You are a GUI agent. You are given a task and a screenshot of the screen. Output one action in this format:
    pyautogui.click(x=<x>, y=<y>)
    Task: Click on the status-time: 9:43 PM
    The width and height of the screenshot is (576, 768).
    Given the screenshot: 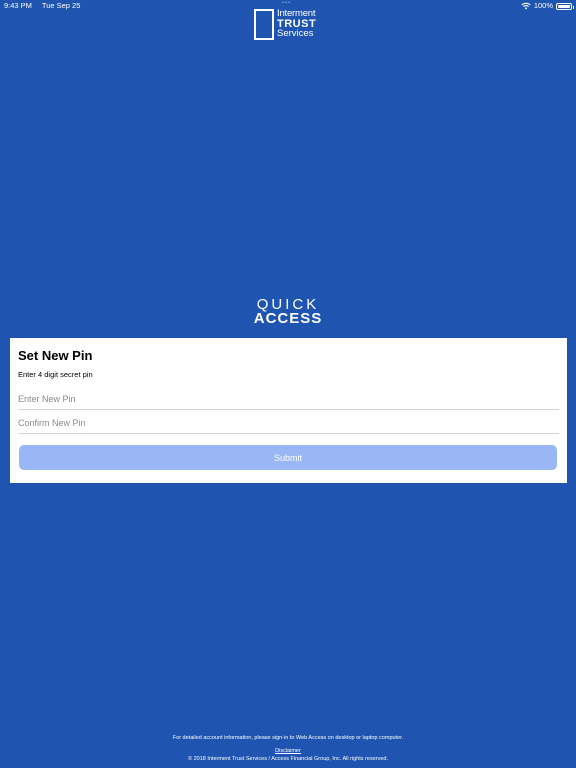 What is the action you would take?
    pyautogui.click(x=18, y=5)
    